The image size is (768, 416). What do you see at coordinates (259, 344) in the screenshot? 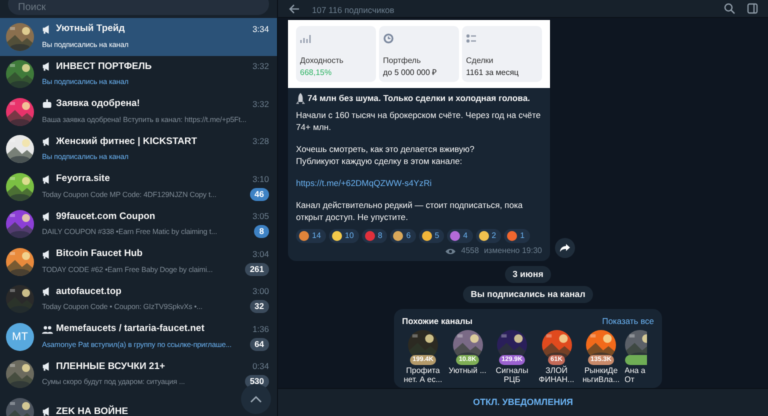
I see `unread-count: 64` at bounding box center [259, 344].